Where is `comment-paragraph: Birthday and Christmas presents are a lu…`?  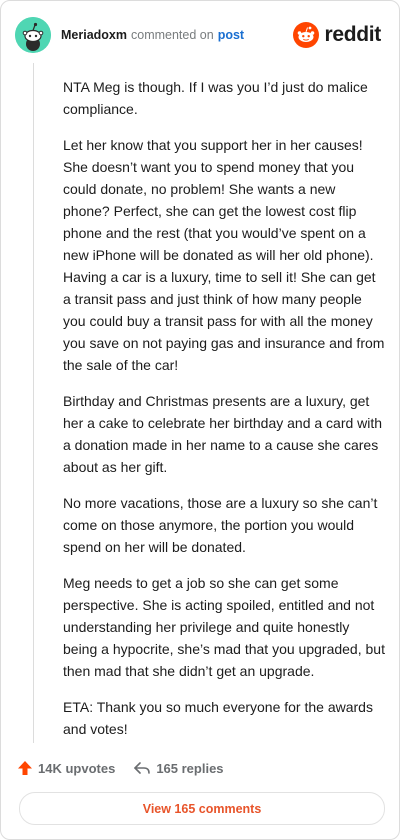 comment-paragraph: Birthday and Christmas presents are a lu… is located at coordinates (223, 434).